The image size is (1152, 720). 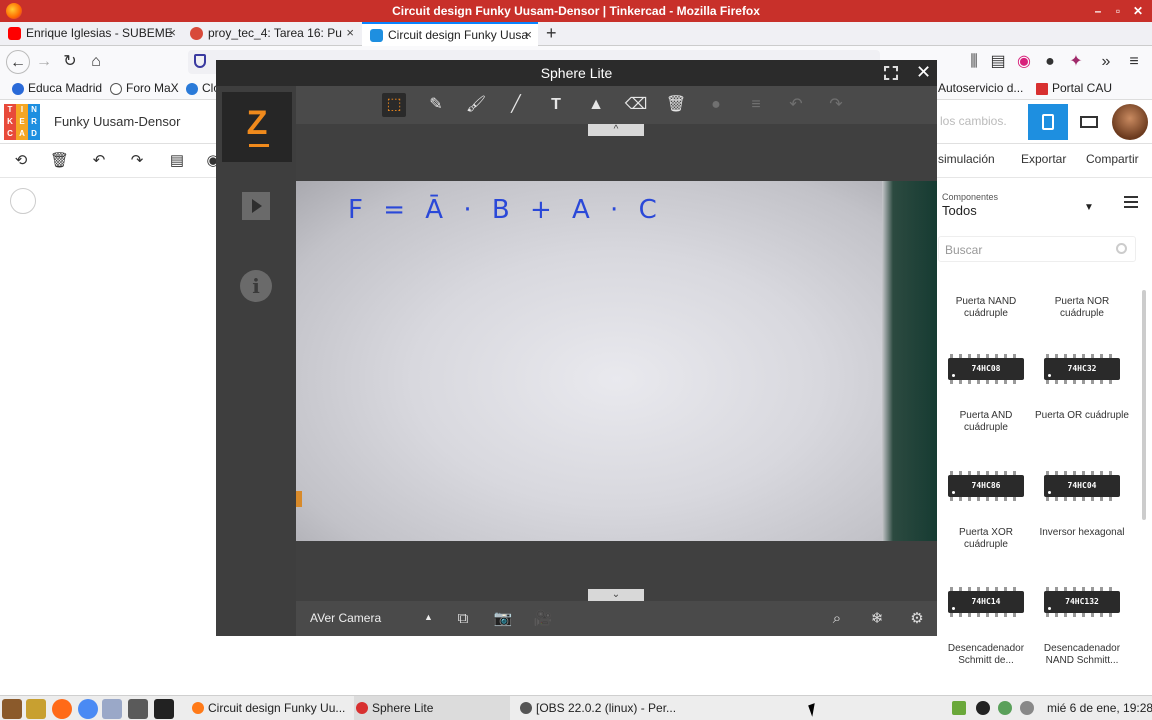 What do you see at coordinates (1134, 62) in the screenshot?
I see `menu-icon: ≡` at bounding box center [1134, 62].